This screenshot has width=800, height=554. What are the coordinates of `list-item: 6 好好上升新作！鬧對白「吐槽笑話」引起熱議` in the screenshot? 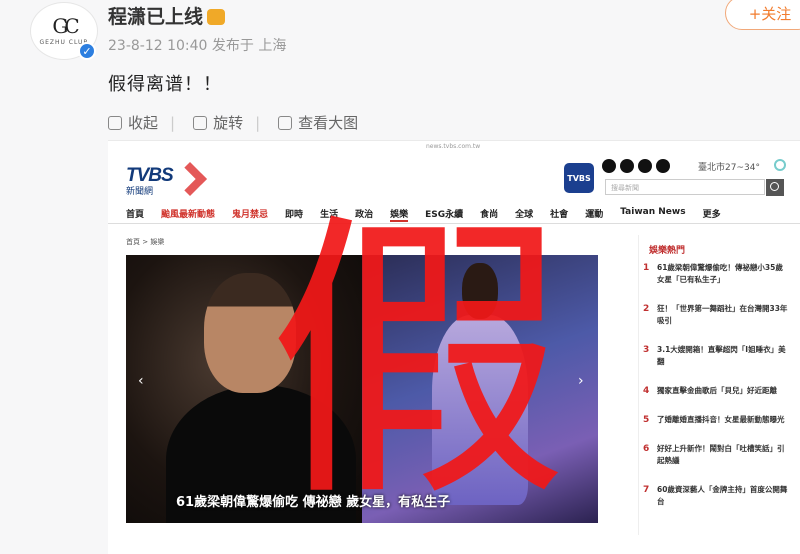 It's located at (716, 455).